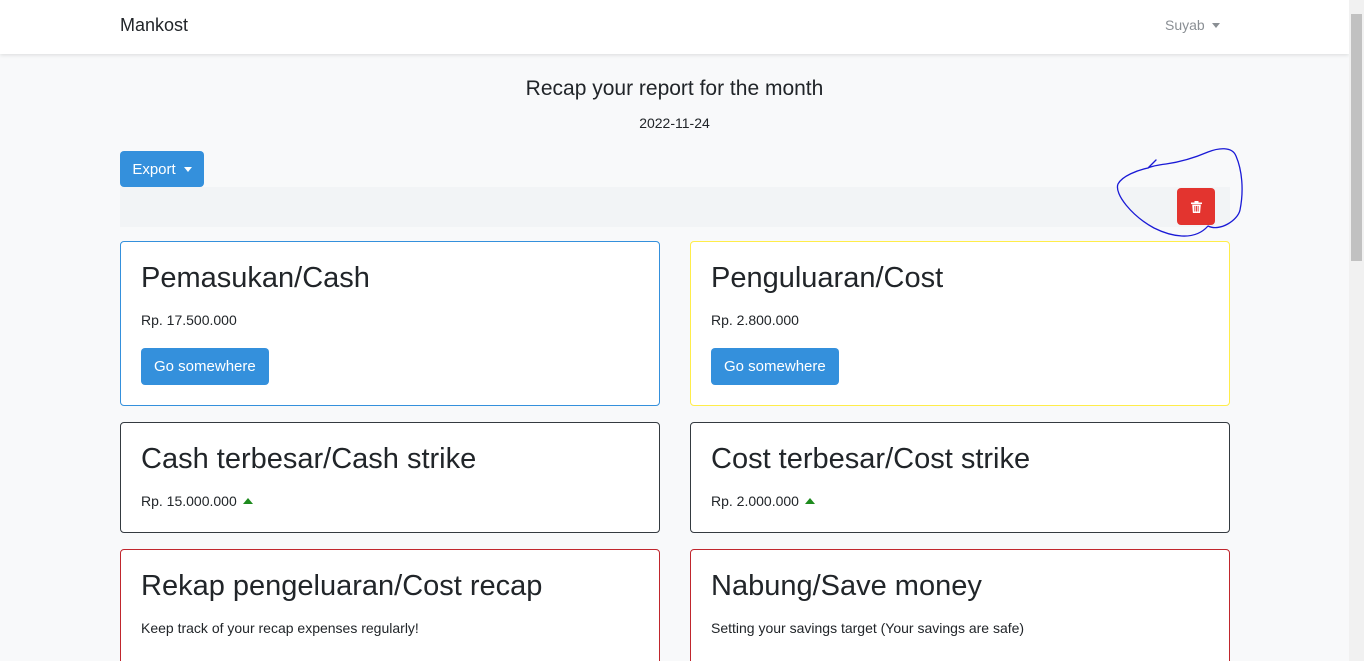 This screenshot has width=1364, height=661. Describe the element at coordinates (154, 25) in the screenshot. I see `brand-logo: Mankost` at that location.